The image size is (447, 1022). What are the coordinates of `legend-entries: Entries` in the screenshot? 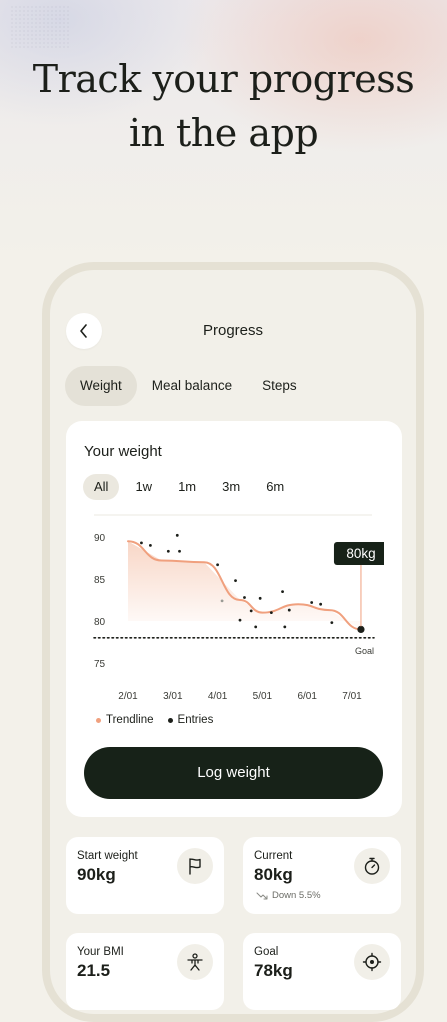 It's located at (190, 720).